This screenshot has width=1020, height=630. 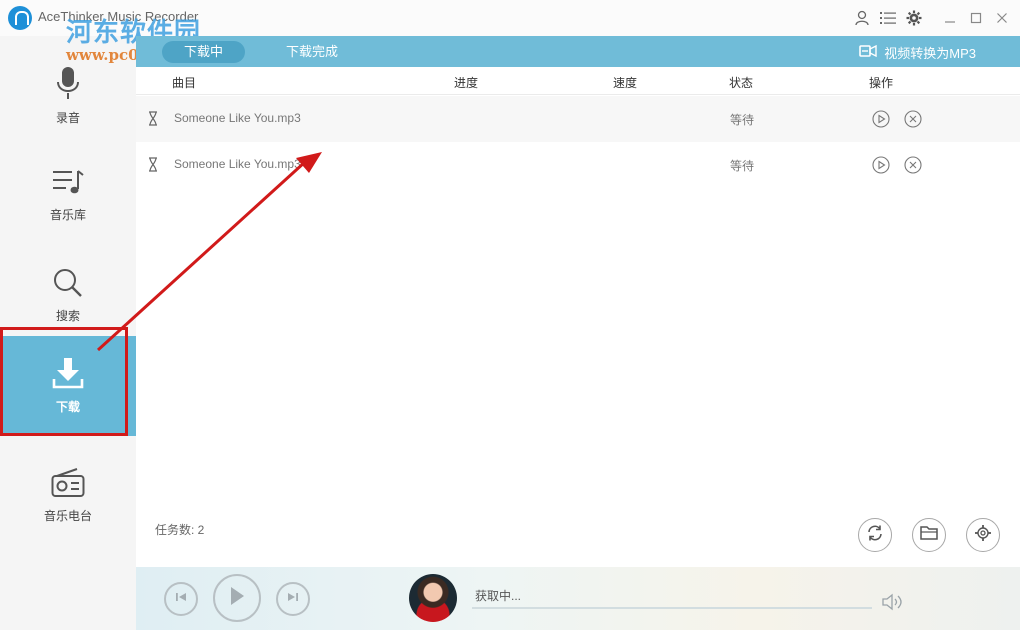 What do you see at coordinates (950, 18) in the screenshot?
I see `minimize-icon` at bounding box center [950, 18].